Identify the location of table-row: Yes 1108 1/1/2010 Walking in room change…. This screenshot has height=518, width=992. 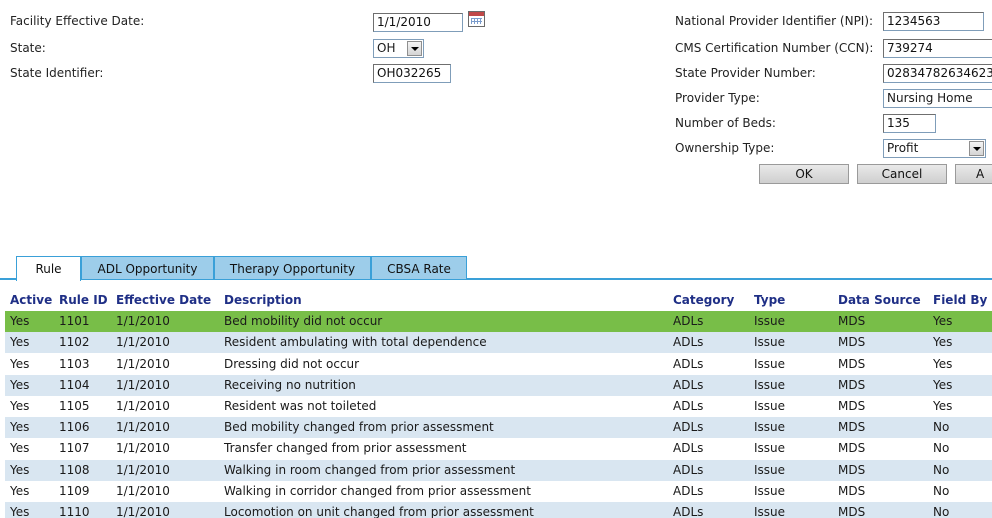
(498, 470).